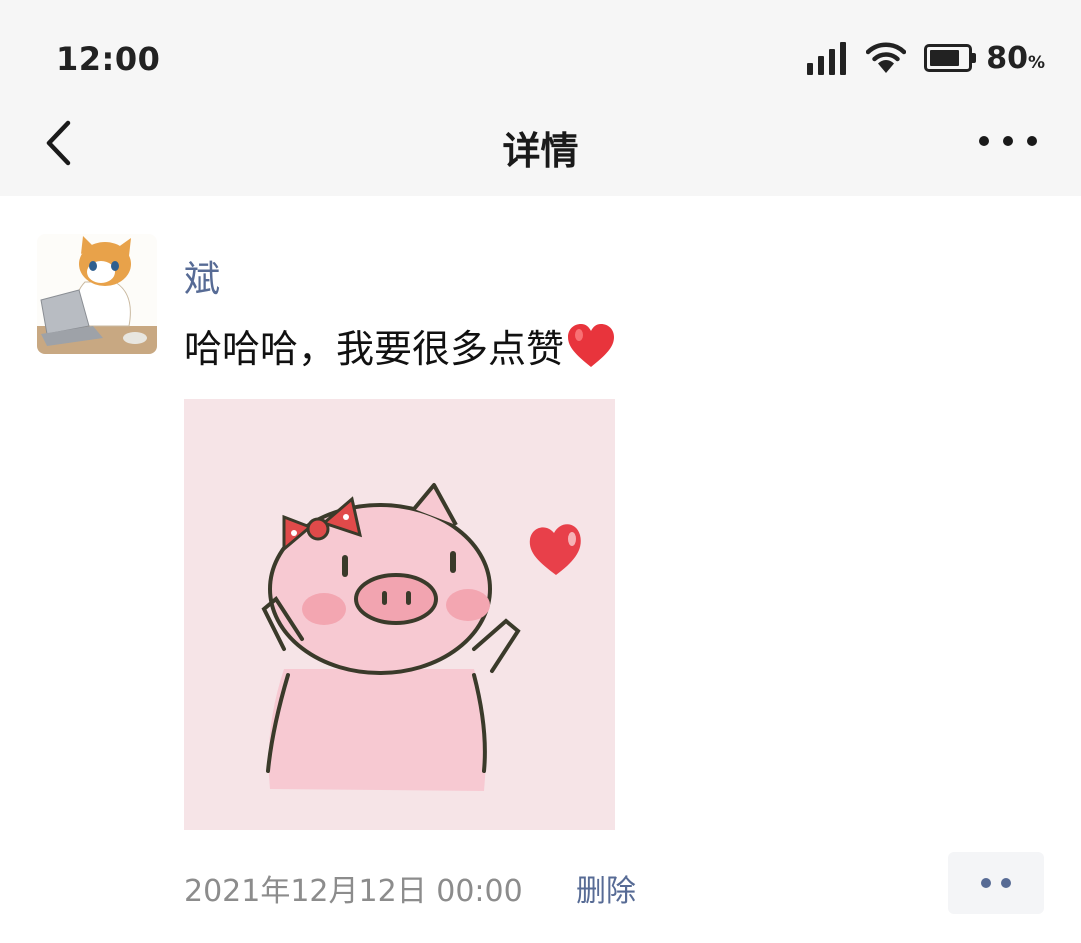  Describe the element at coordinates (950, 58) in the screenshot. I see `battery-icon` at that location.